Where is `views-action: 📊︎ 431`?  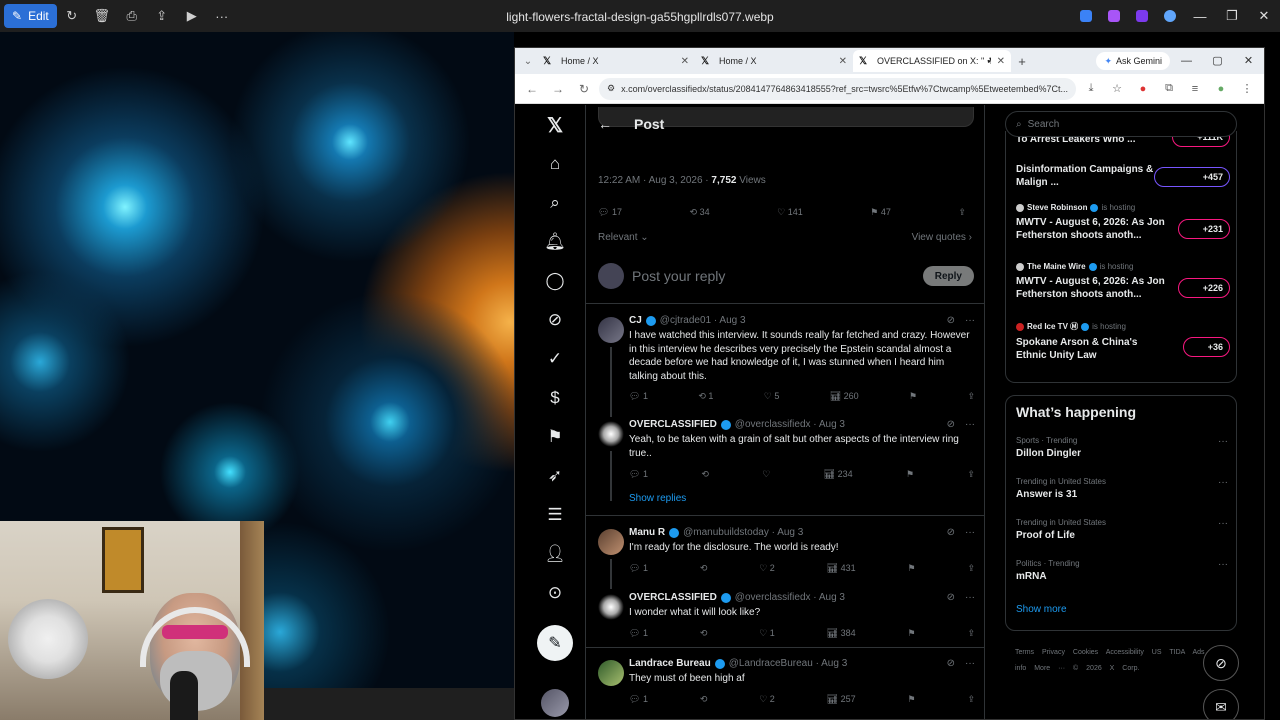
views-action: 📊︎ 431 is located at coordinates (841, 568).